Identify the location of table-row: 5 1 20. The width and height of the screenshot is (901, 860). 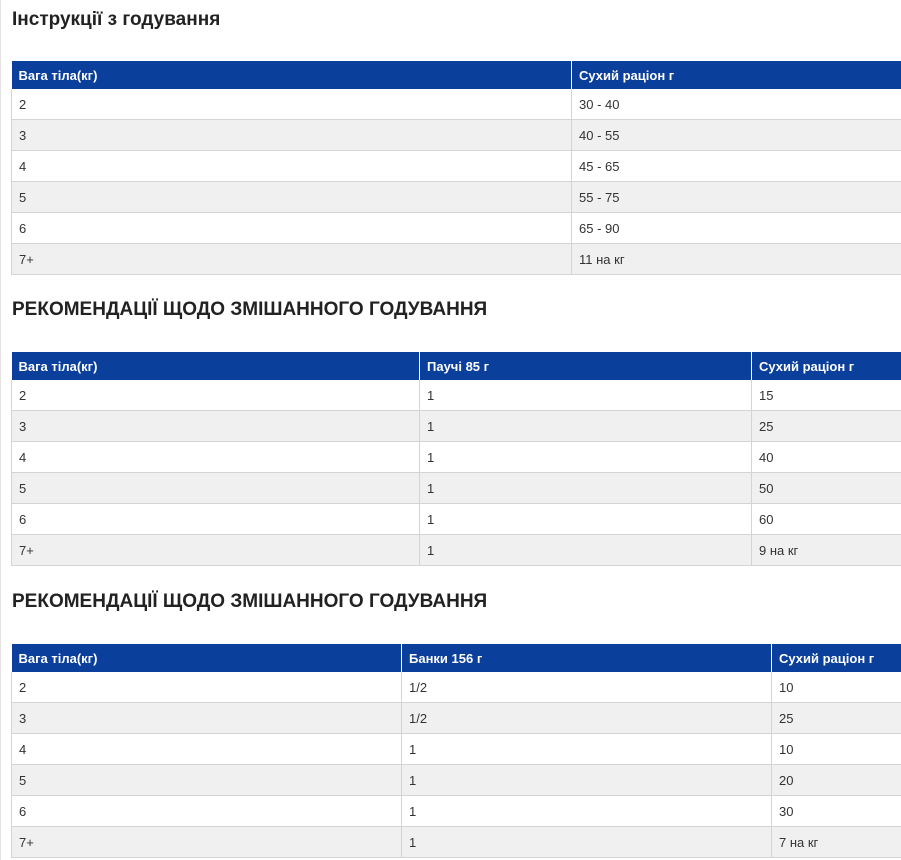
(456, 780).